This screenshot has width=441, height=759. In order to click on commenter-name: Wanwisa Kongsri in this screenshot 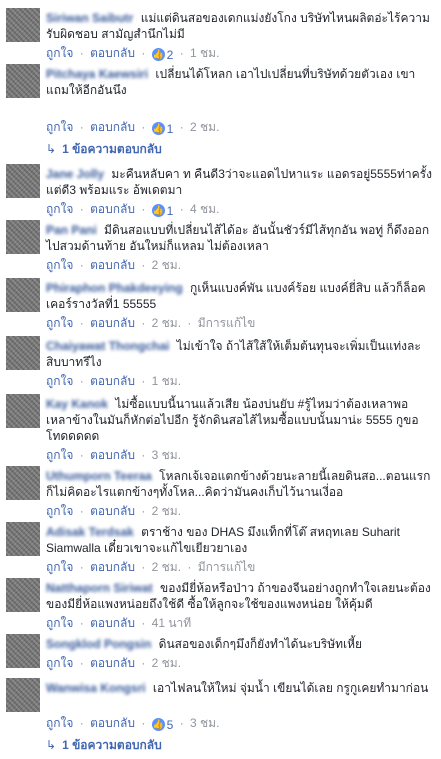, I will do `click(96, 688)`.